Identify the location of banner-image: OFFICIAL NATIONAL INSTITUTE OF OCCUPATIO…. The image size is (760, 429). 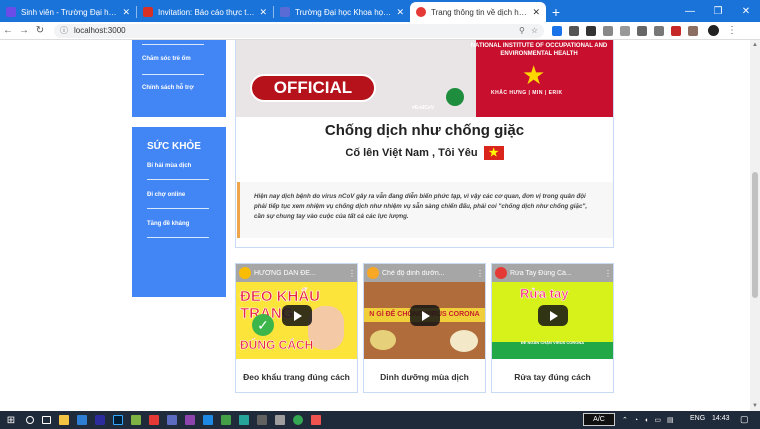
(424, 78).